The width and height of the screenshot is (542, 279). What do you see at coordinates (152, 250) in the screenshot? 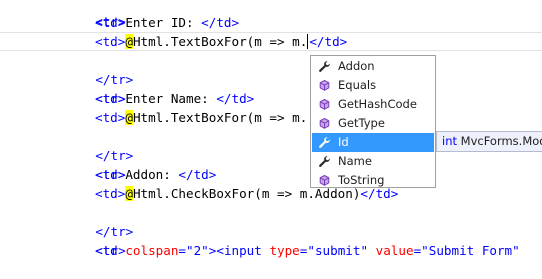
I see `attribute-name: colspan` at bounding box center [152, 250].